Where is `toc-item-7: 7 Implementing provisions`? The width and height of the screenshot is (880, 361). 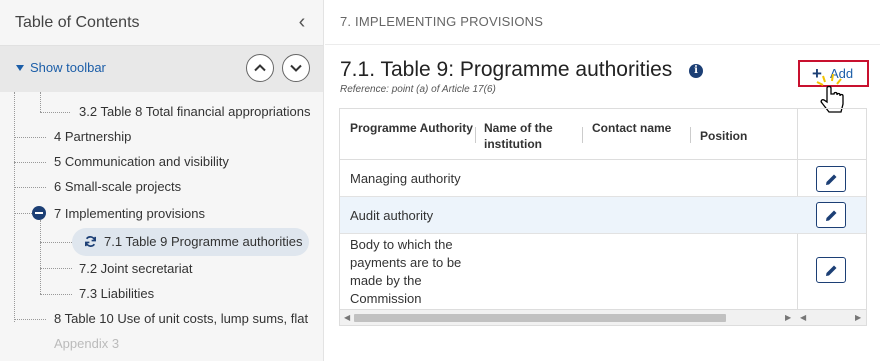
toc-item-7: 7 Implementing provisions is located at coordinates (129, 213).